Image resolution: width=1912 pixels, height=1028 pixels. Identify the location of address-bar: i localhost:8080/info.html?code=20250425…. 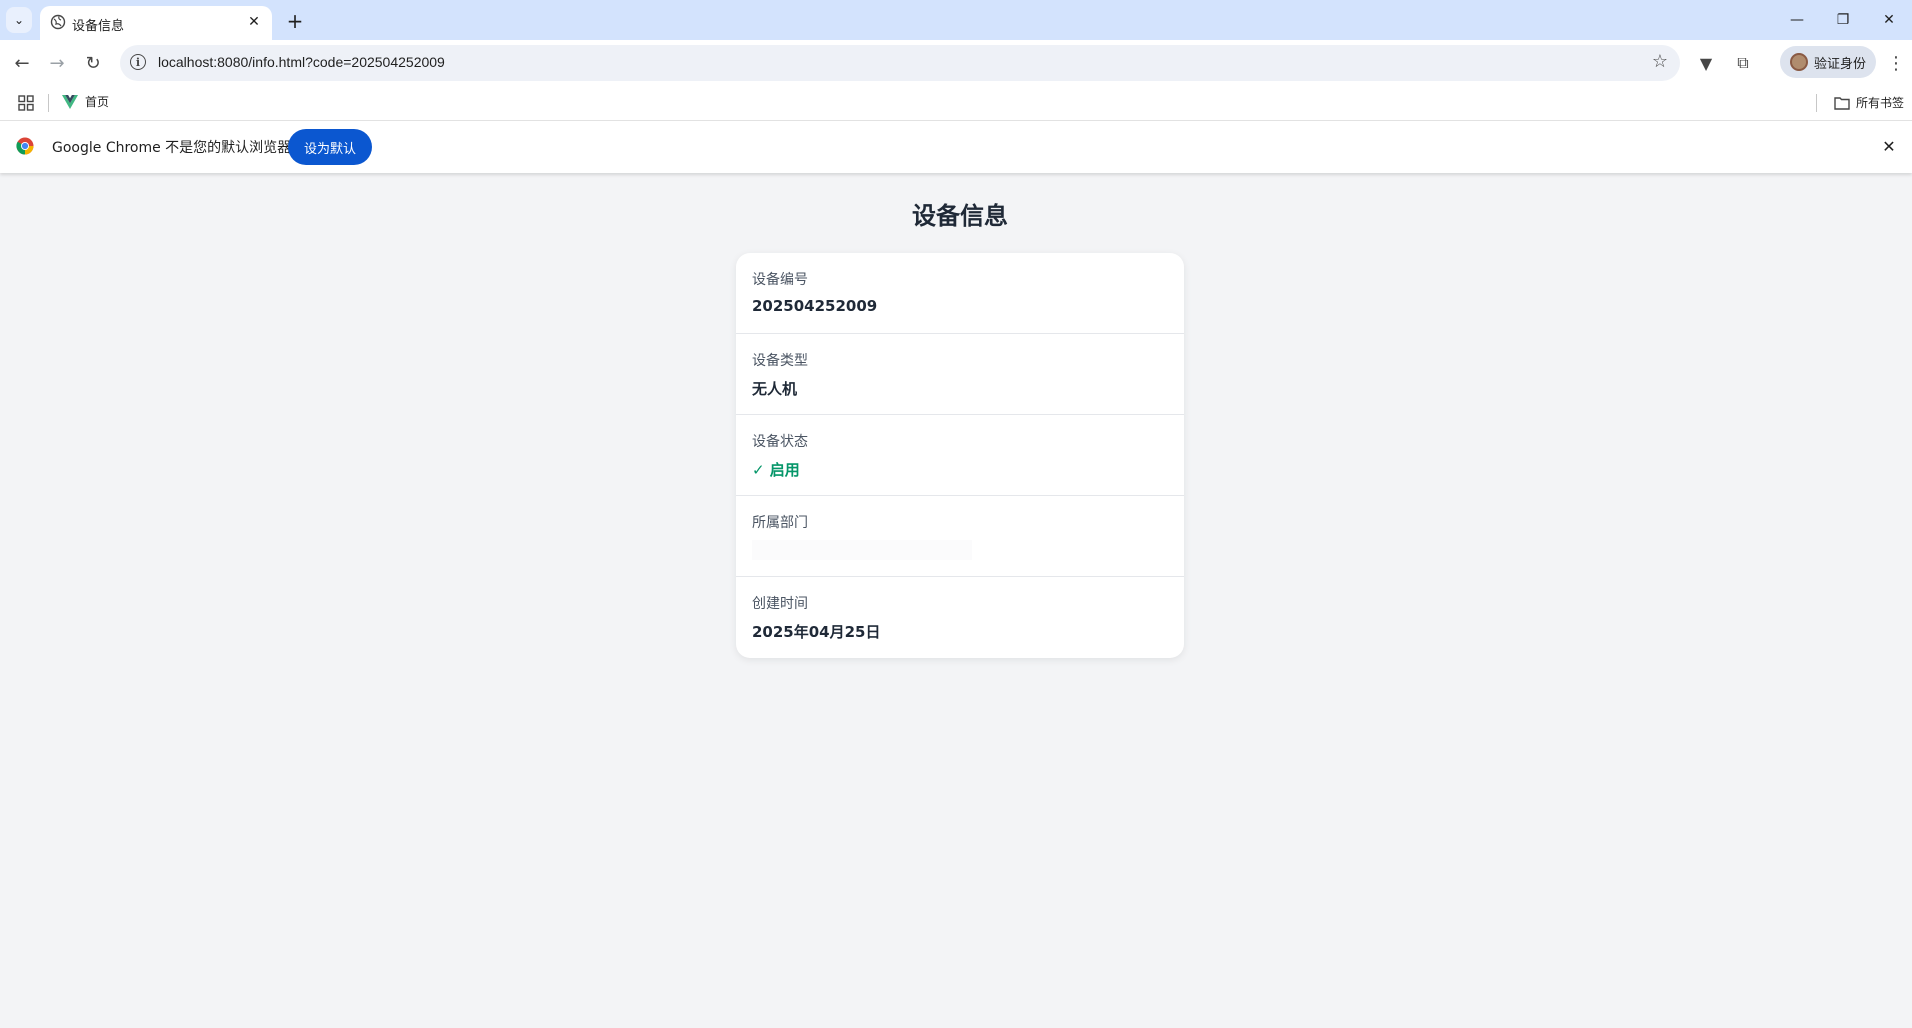
(900, 63).